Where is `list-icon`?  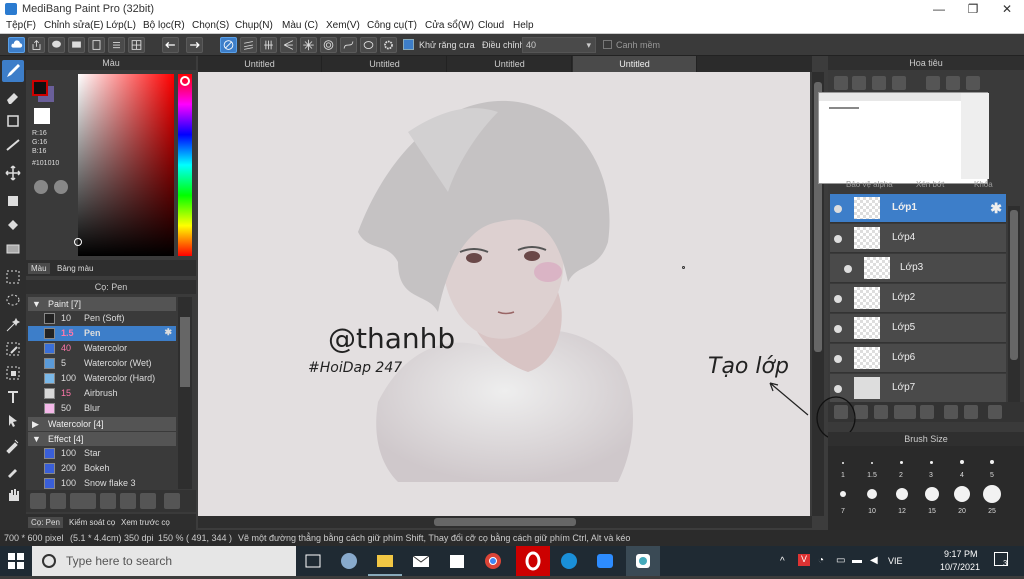
list-icon is located at coordinates (116, 45).